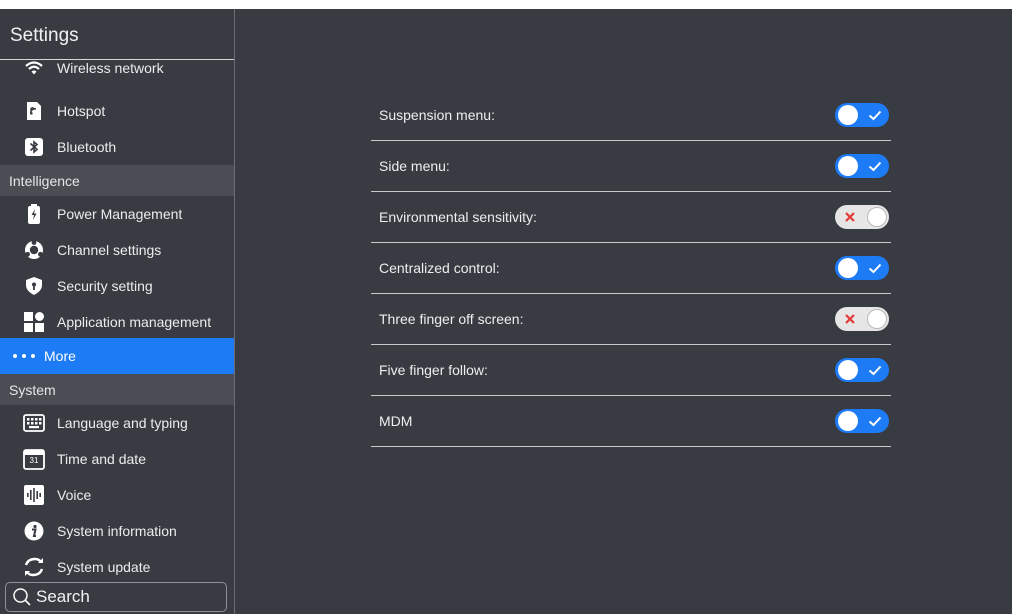 The width and height of the screenshot is (1012, 614). Describe the element at coordinates (34, 567) in the screenshot. I see `refresh-icon` at that location.